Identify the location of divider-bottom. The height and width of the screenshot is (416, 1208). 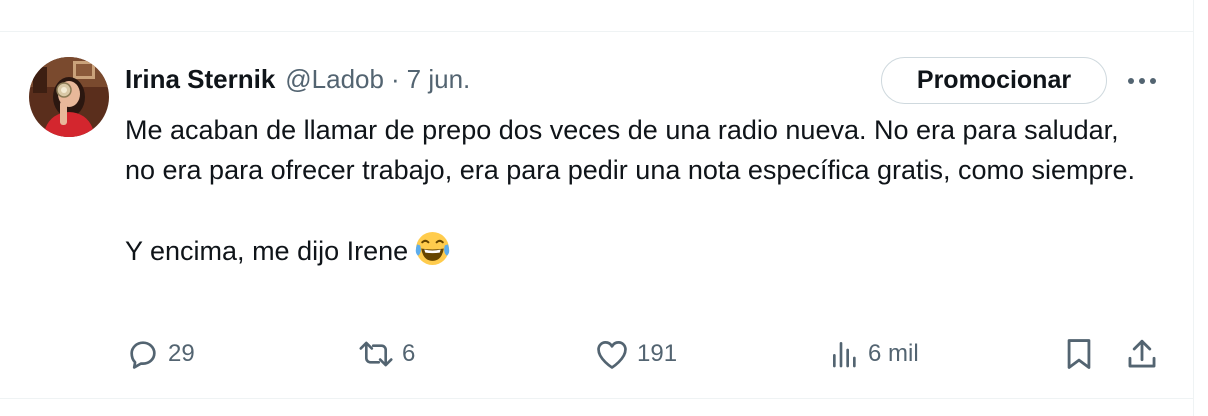
(596, 398).